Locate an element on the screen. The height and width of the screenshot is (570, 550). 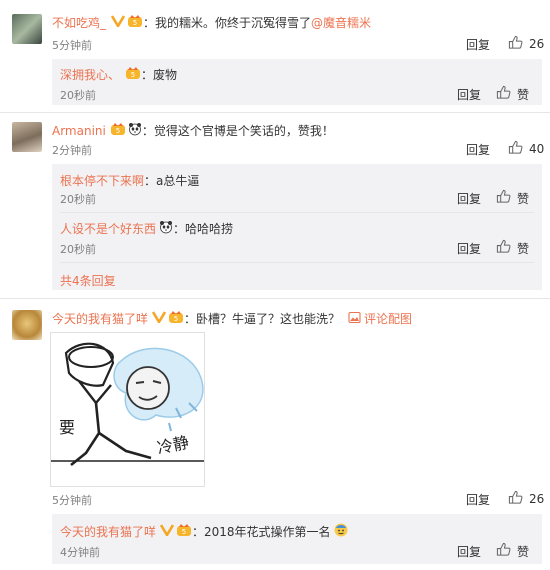
comment-time: 2分钟前 is located at coordinates (72, 150).